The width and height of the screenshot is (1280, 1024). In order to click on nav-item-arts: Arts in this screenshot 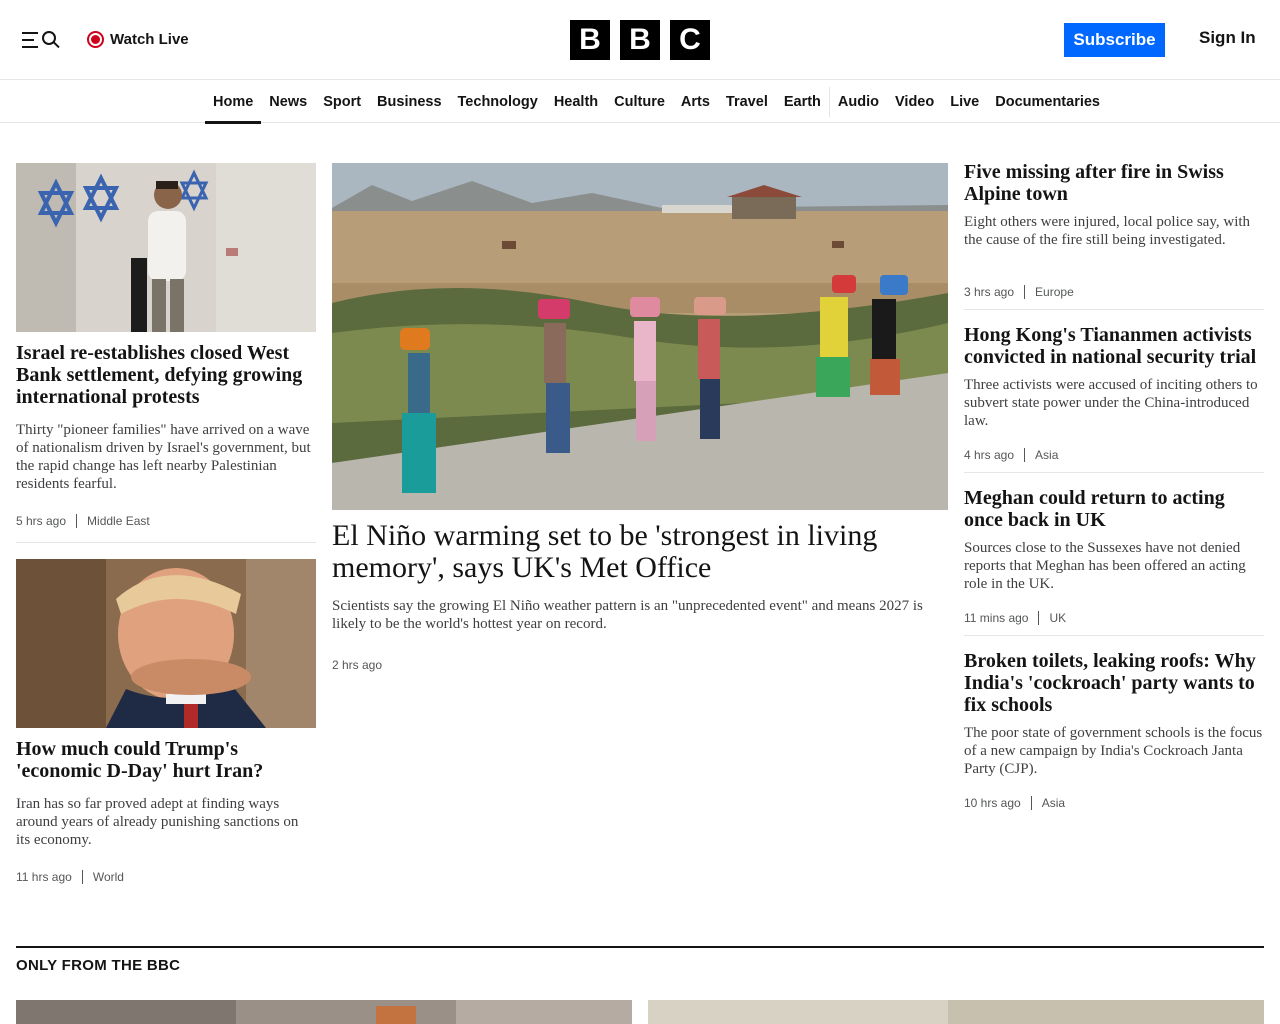, I will do `click(695, 102)`.